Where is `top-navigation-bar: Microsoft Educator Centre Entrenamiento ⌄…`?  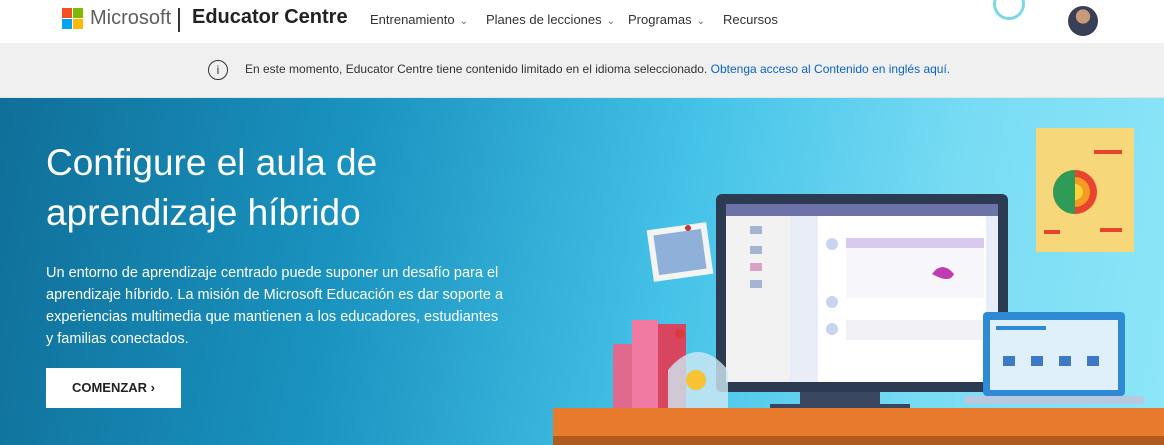
top-navigation-bar: Microsoft Educator Centre Entrenamiento ⌄… is located at coordinates (582, 21).